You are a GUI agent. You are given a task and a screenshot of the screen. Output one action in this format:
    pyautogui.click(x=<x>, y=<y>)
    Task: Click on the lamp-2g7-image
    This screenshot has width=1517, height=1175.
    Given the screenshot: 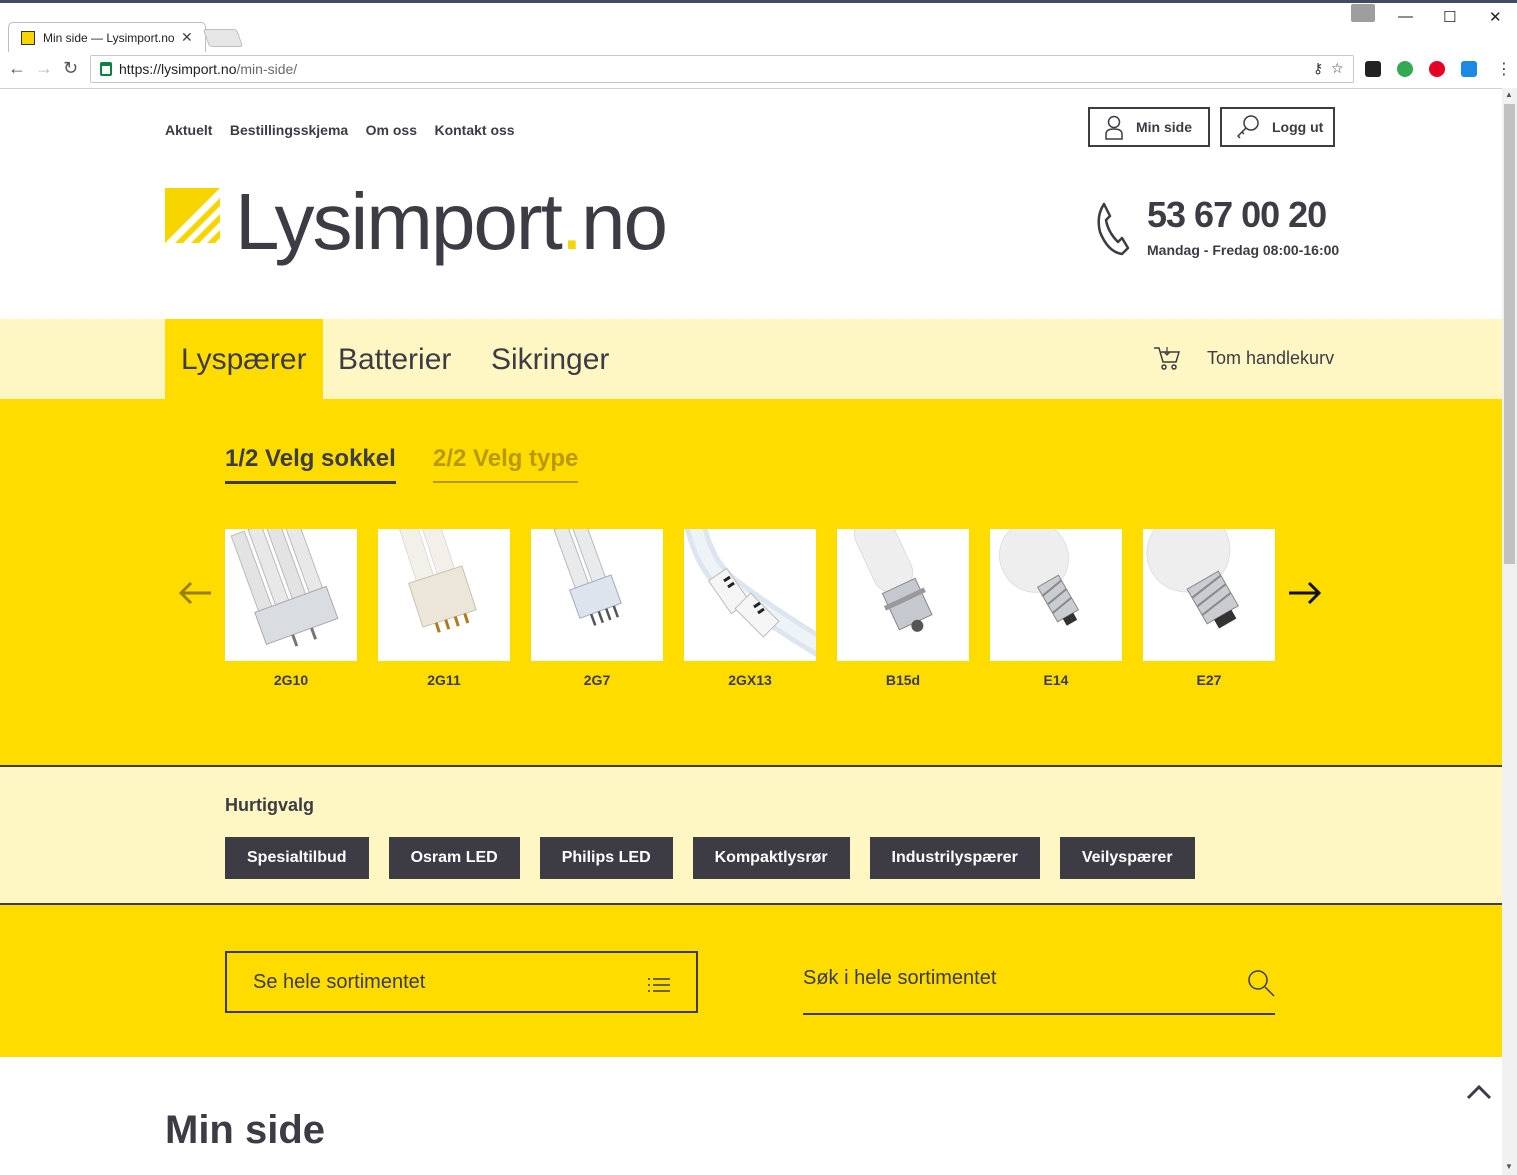 What is the action you would take?
    pyautogui.click(x=597, y=595)
    